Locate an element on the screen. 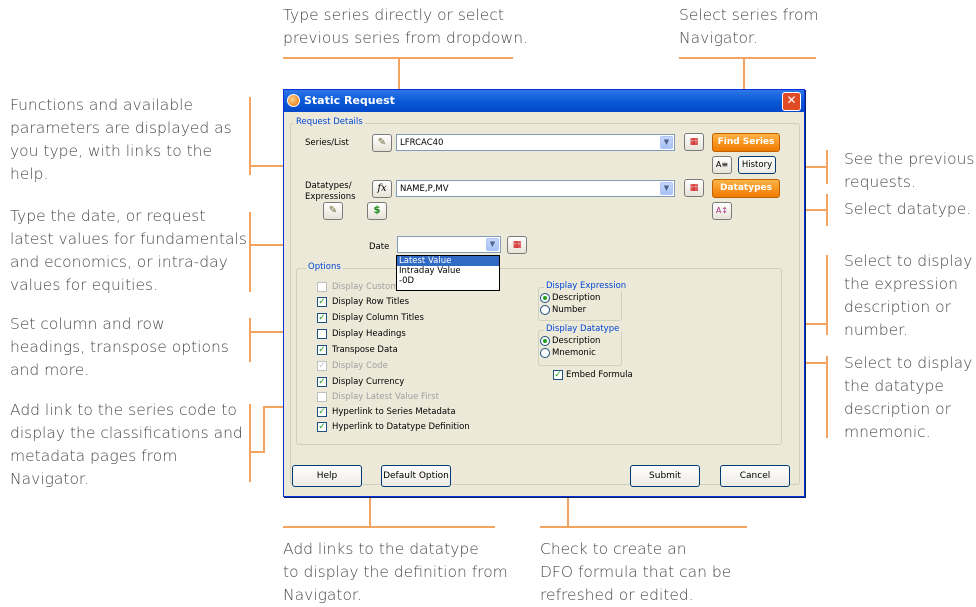 This screenshot has height=607, width=976. option-label: Display Row Titles is located at coordinates (371, 302).